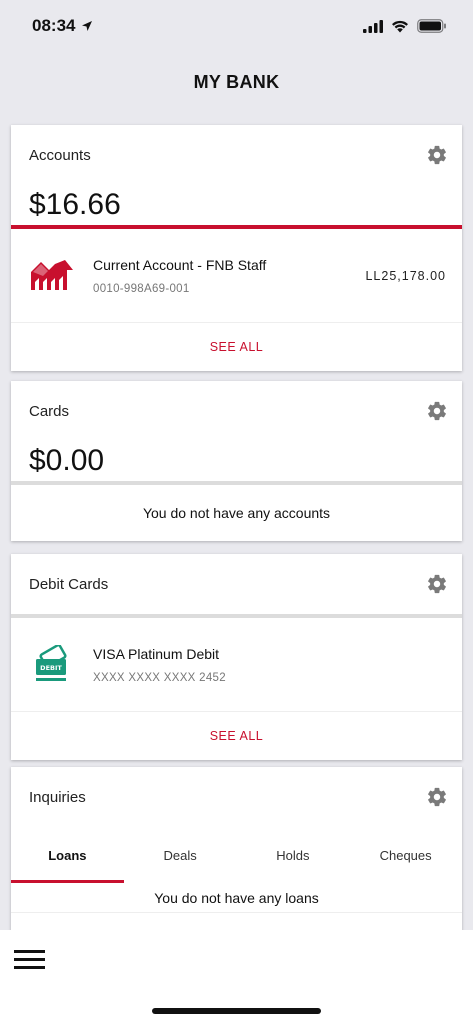 Image resolution: width=473 pixels, height=1024 pixels. Describe the element at coordinates (431, 26) in the screenshot. I see `battery-icon` at that location.